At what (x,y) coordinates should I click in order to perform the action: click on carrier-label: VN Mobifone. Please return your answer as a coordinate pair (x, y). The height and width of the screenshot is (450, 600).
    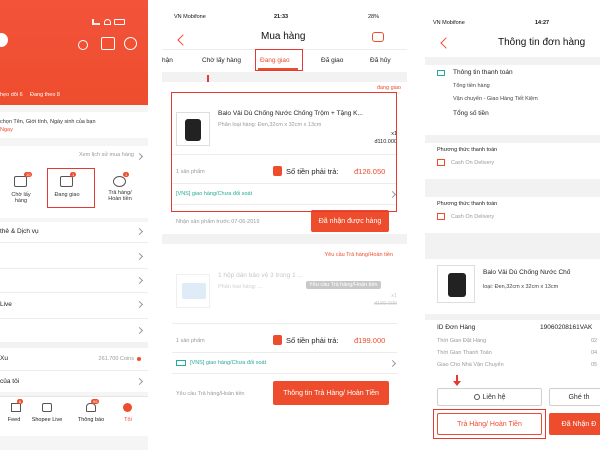
    Looking at the image, I should click on (449, 23).